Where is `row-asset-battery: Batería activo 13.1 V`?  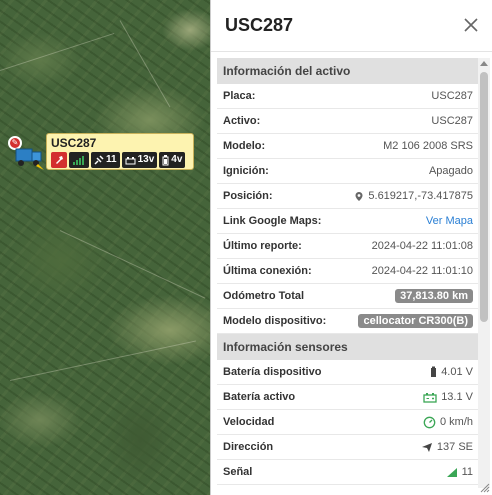
row-asset-battery: Batería activo 13.1 V is located at coordinates (348, 397).